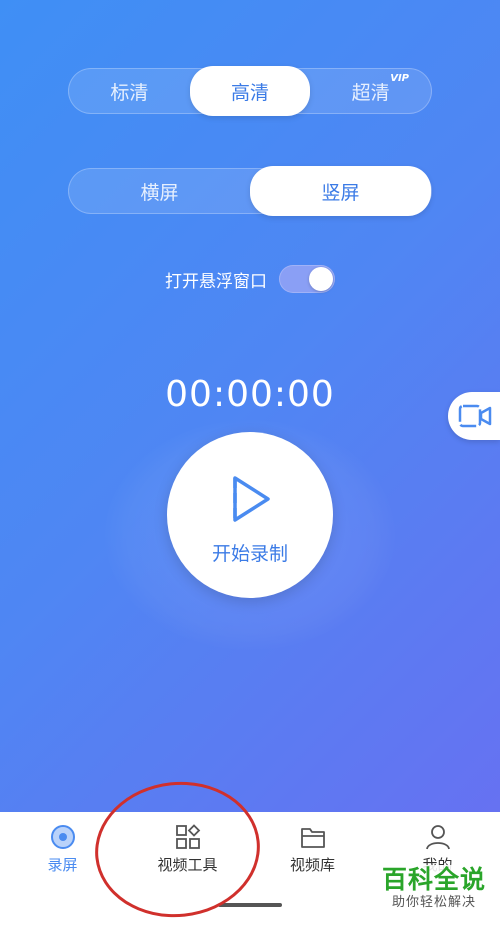 The width and height of the screenshot is (500, 927). Describe the element at coordinates (312, 852) in the screenshot. I see `tab-video-library: 视频库` at that location.